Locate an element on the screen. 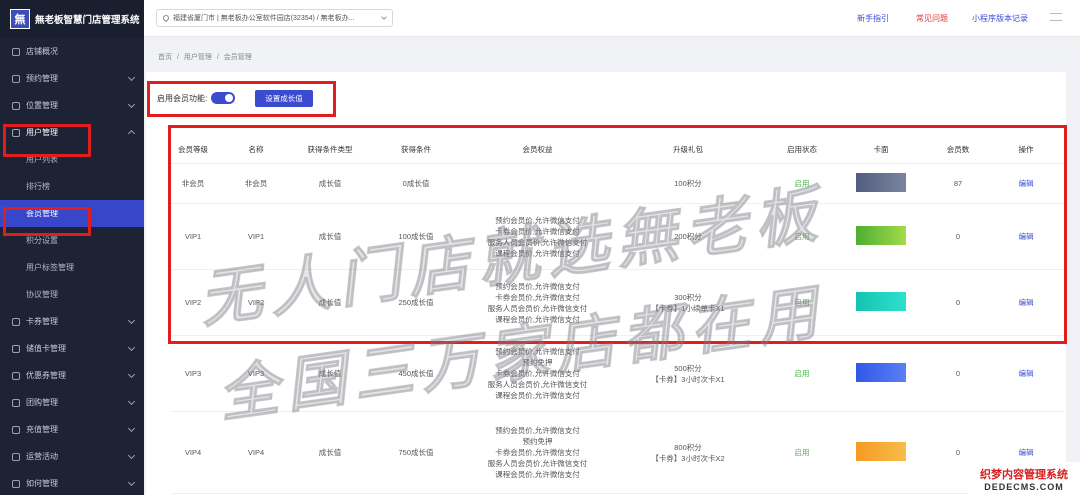 This screenshot has width=1080, height=495. corner-badge-site: DEDECMS.COM is located at coordinates (1024, 486).